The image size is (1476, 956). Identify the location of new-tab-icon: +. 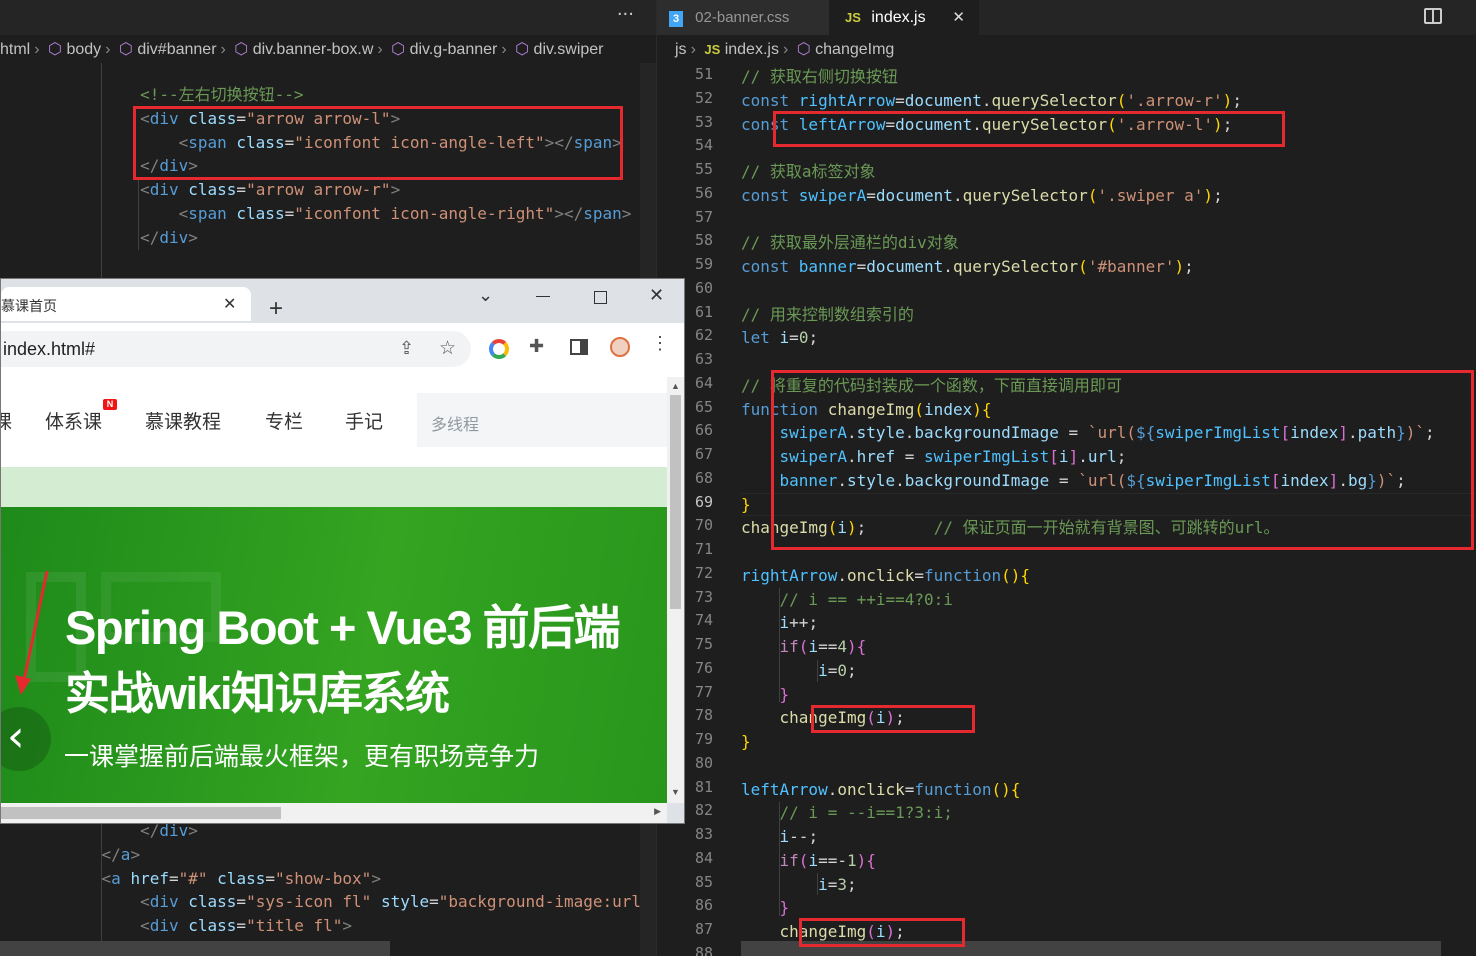
(276, 309).